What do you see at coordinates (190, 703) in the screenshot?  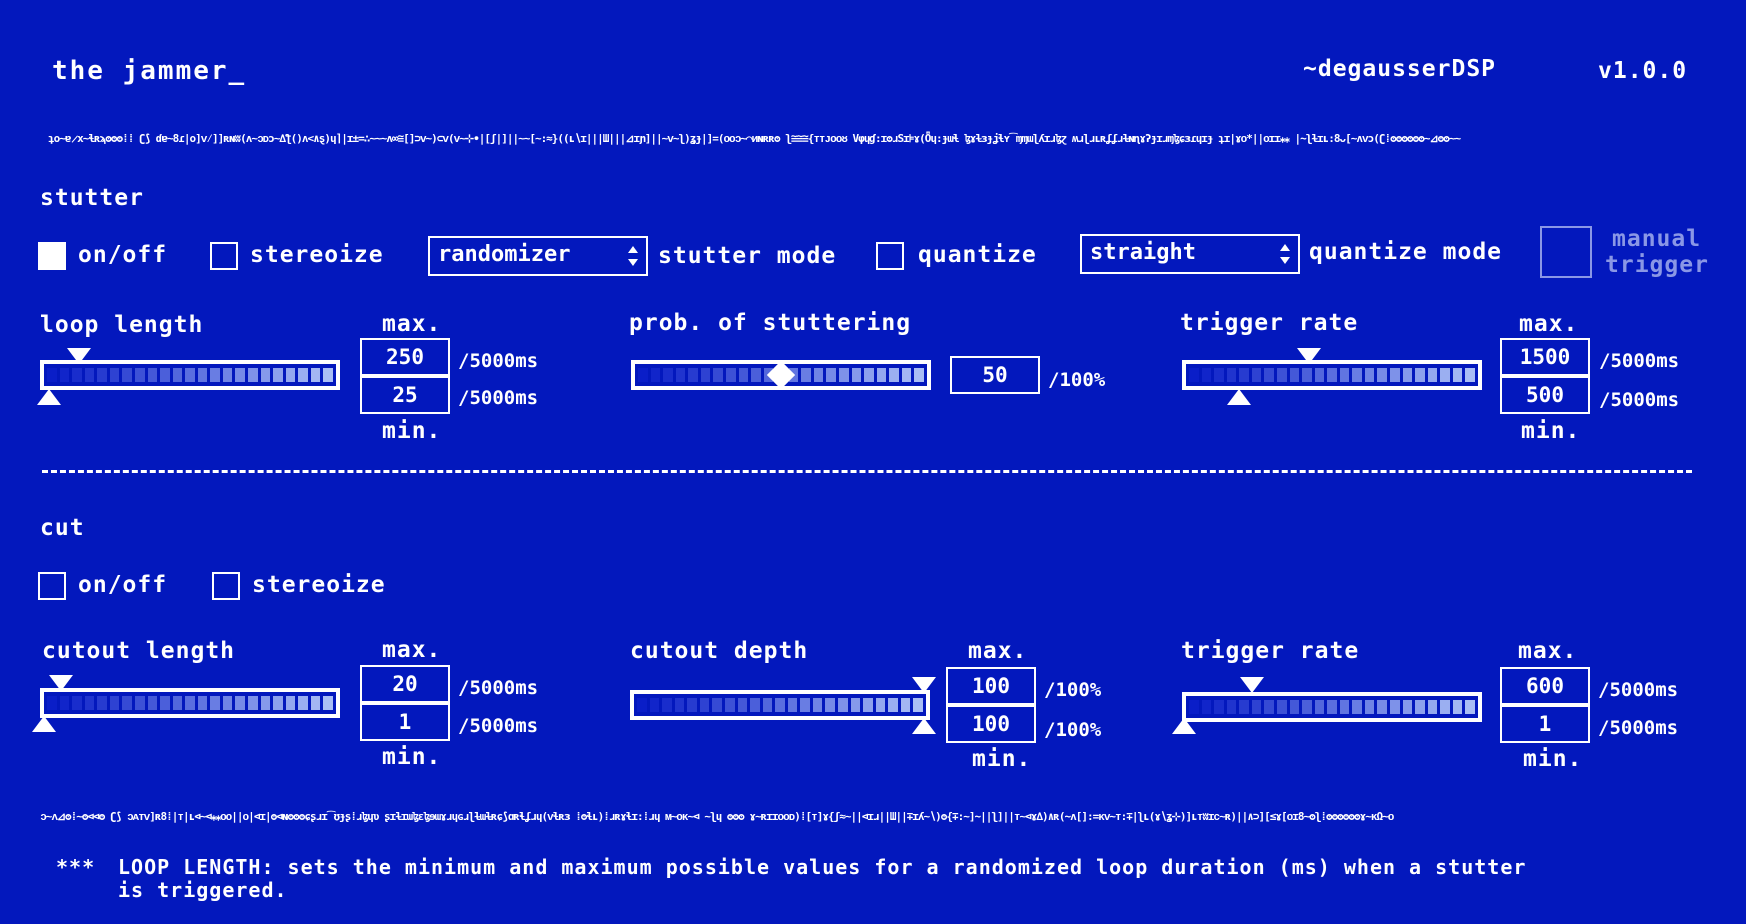 I see `cutout-length-range-slider` at bounding box center [190, 703].